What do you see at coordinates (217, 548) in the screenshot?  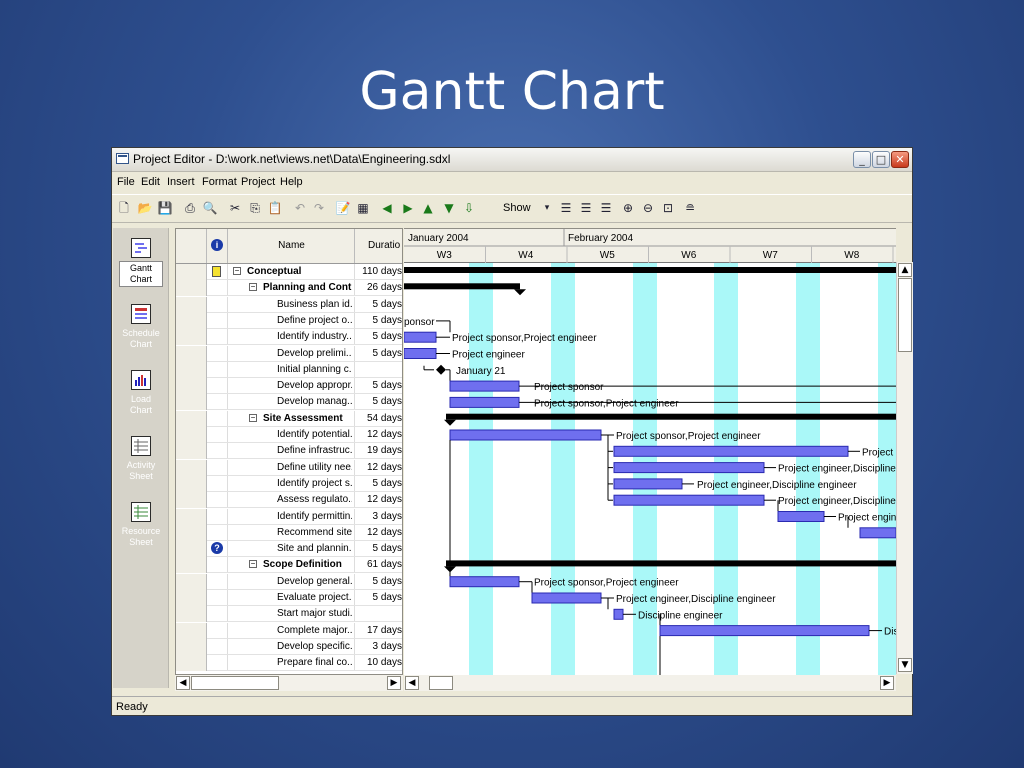 I see `help-icon: ?` at bounding box center [217, 548].